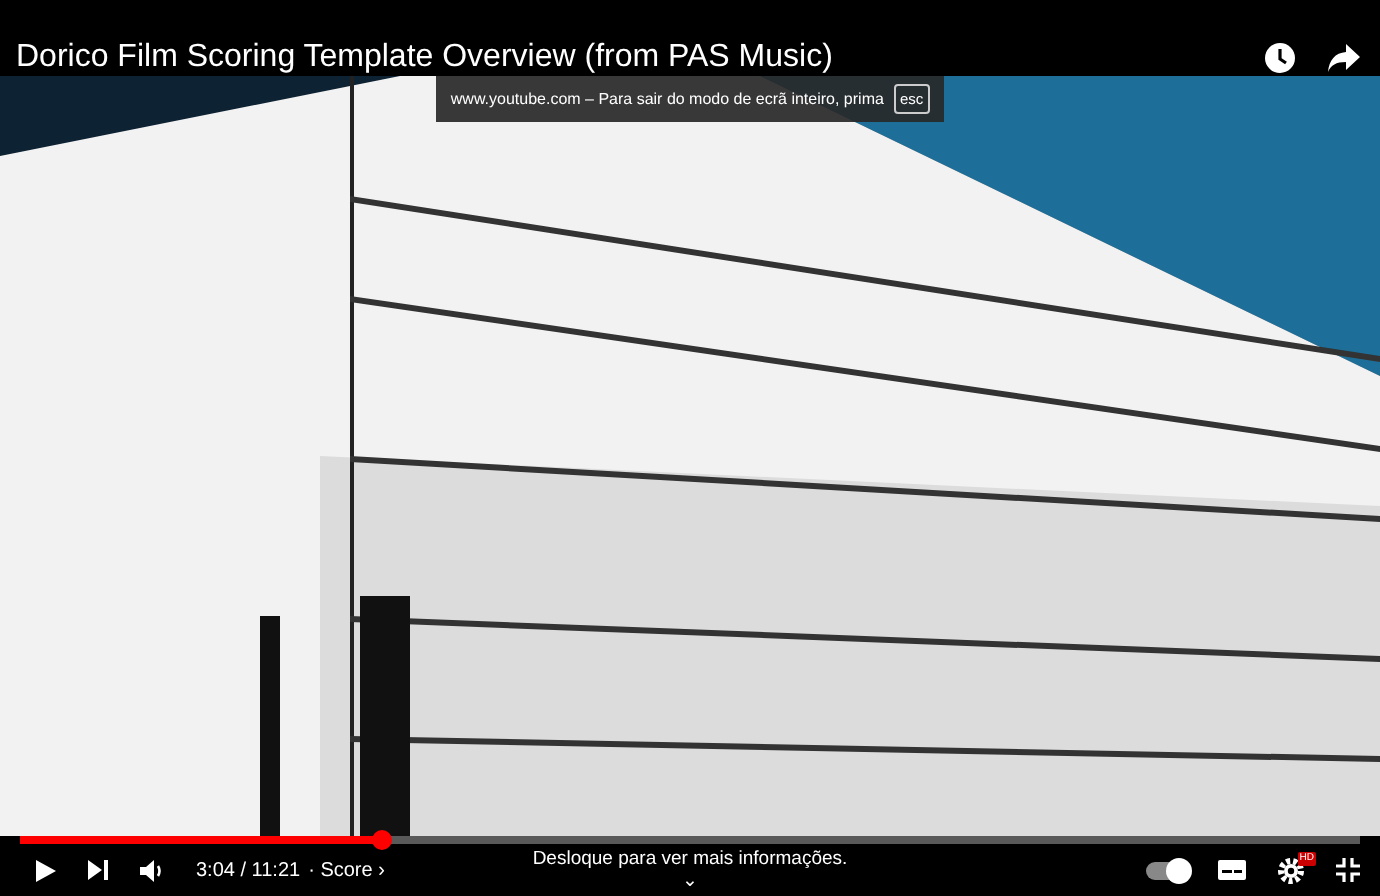 The width and height of the screenshot is (1380, 896). Describe the element at coordinates (1348, 870) in the screenshot. I see `exit-fullscreen-icon` at that location.